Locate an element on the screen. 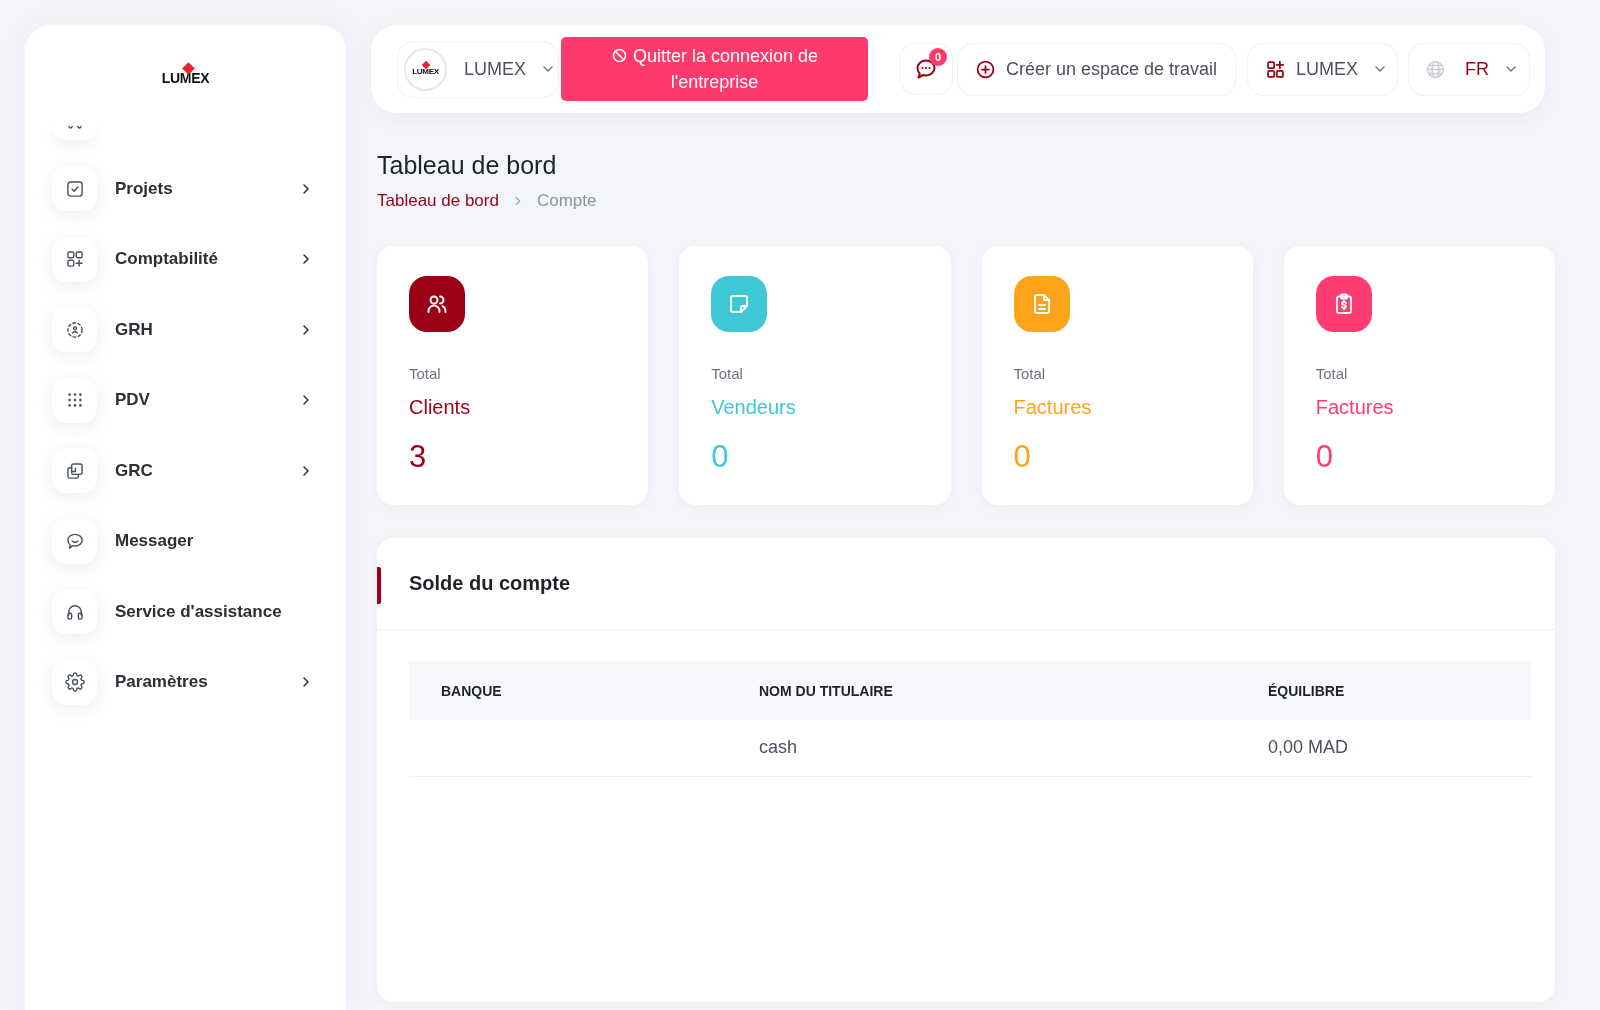  plus-circle-icon is located at coordinates (985, 69).